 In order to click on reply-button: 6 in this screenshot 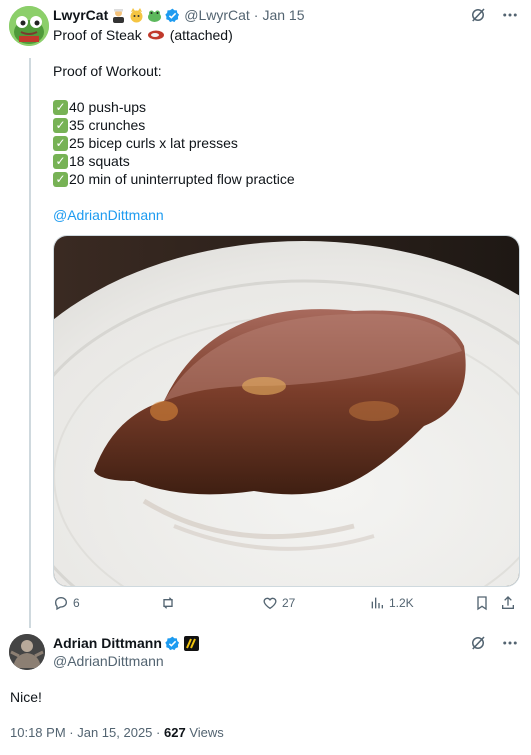, I will do `click(66, 603)`.